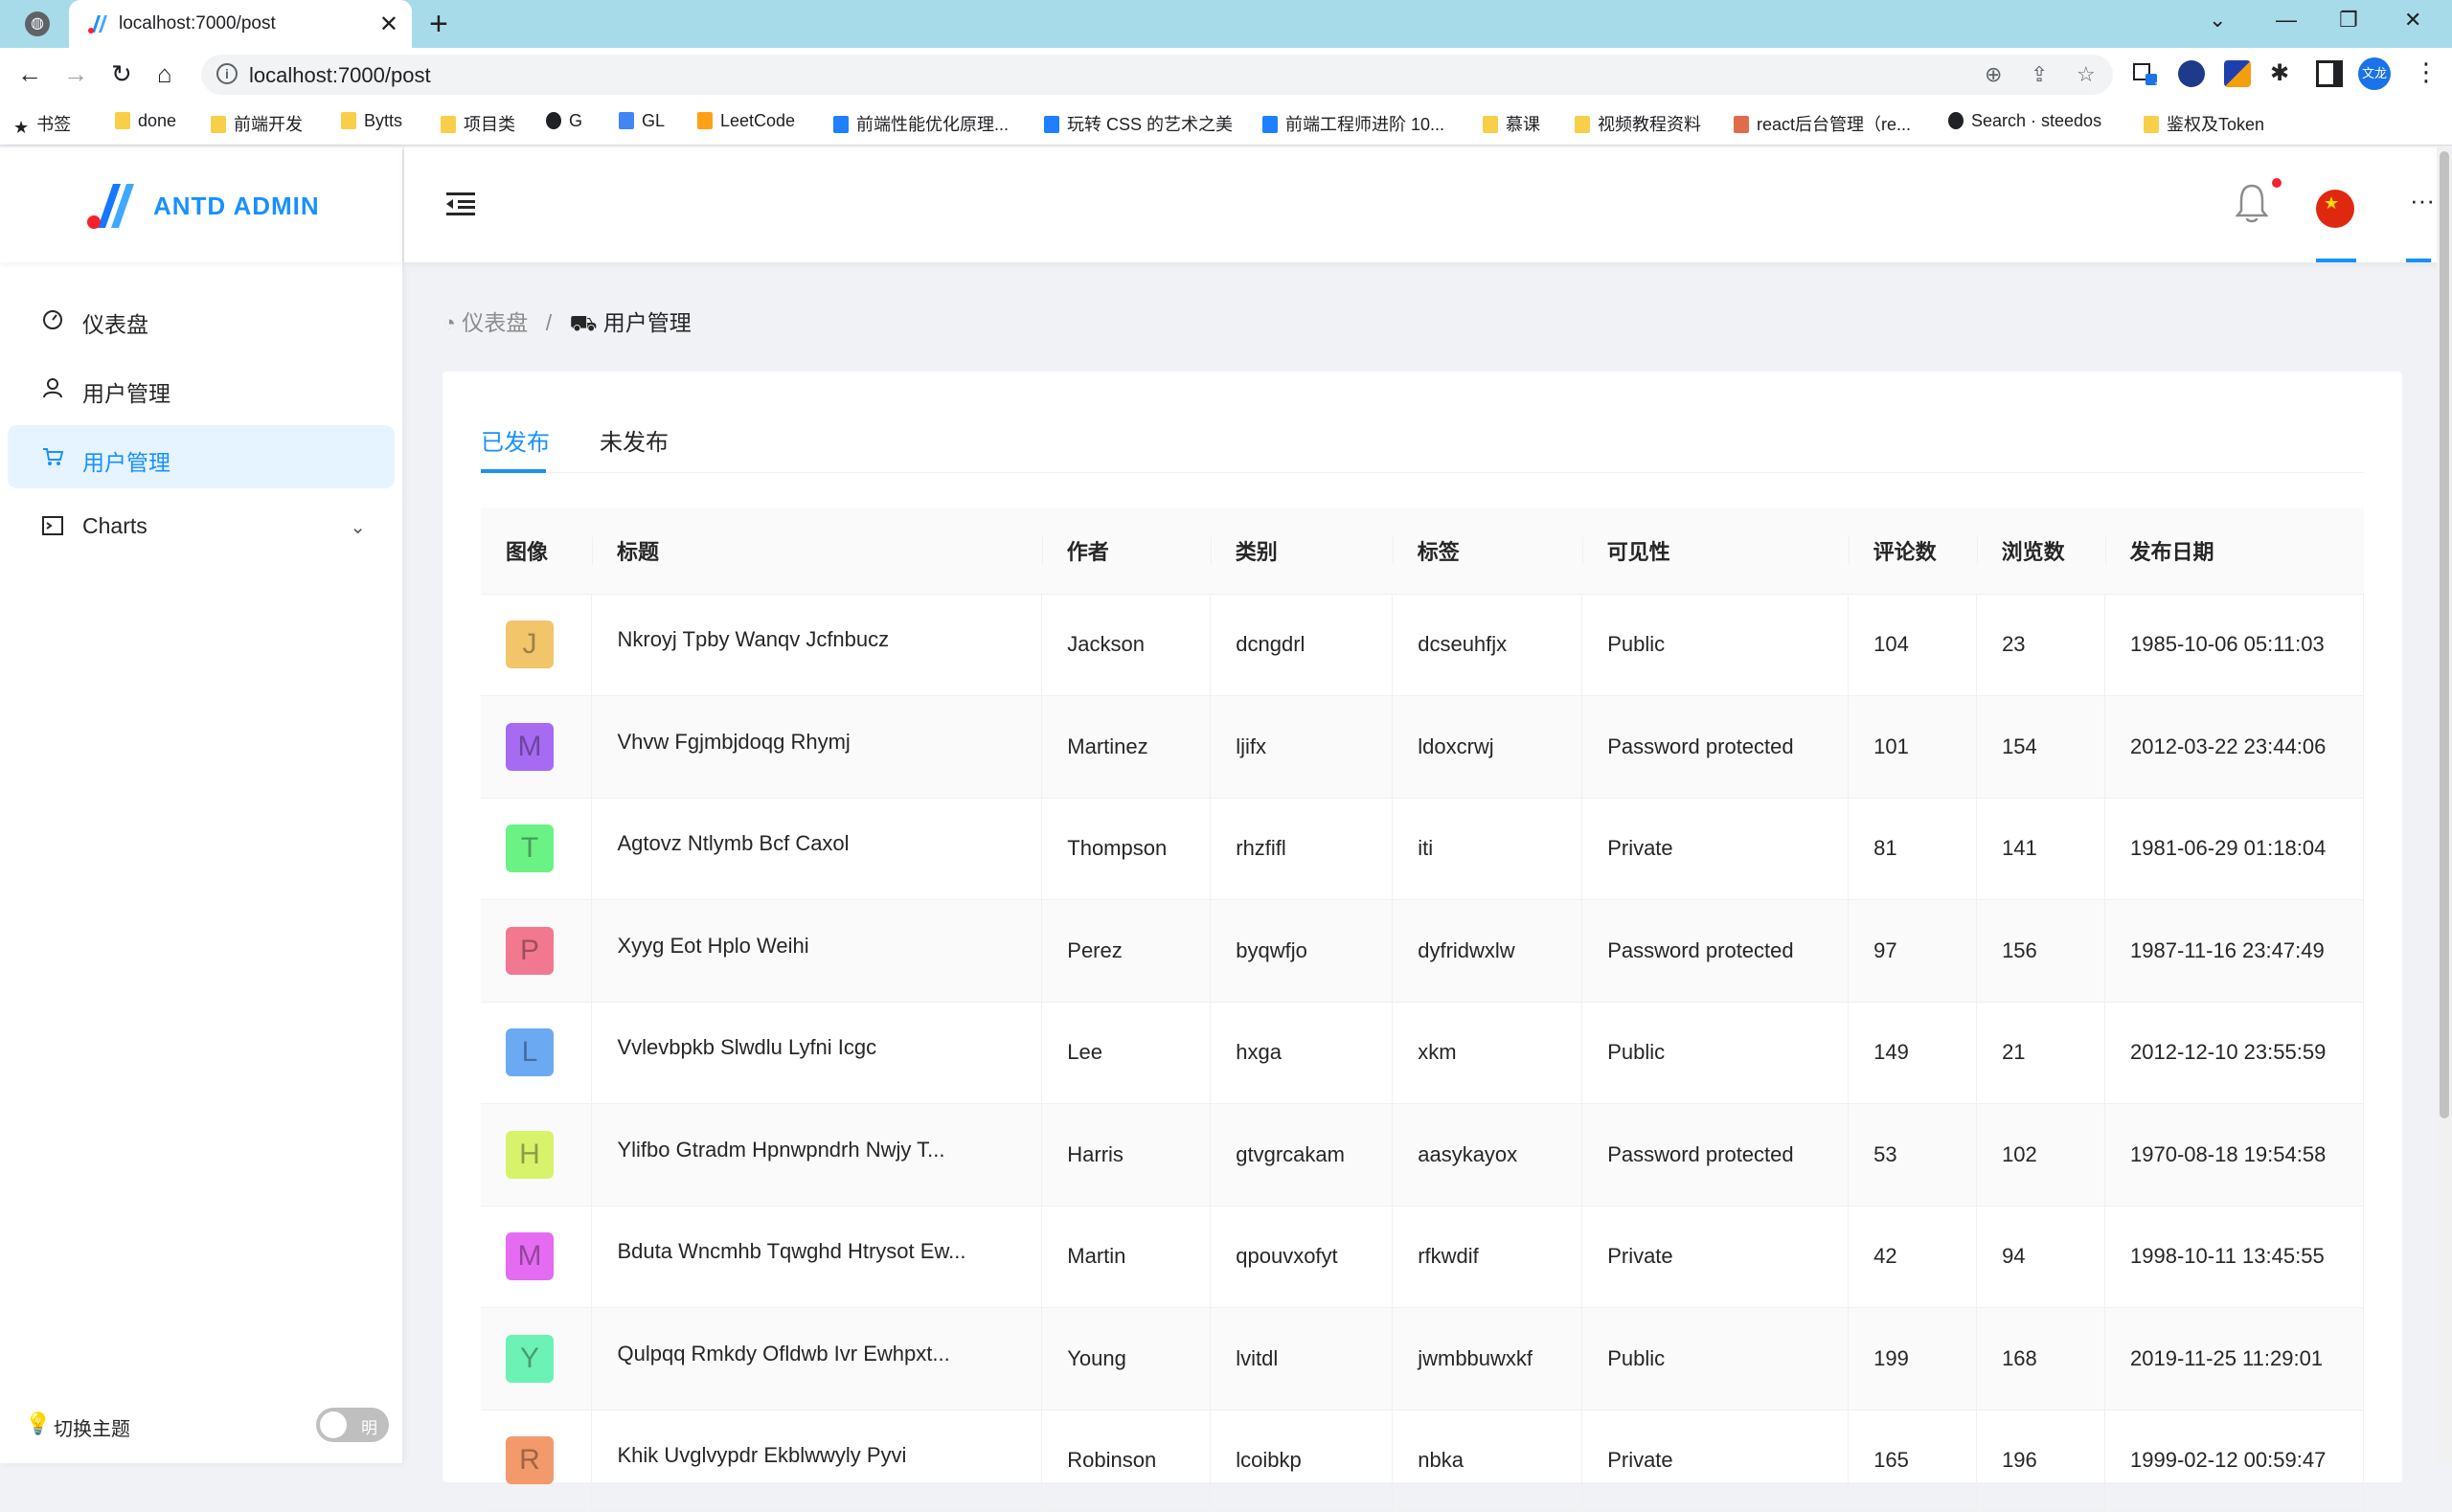  I want to click on bookmark-item: 项目类, so click(478, 123).